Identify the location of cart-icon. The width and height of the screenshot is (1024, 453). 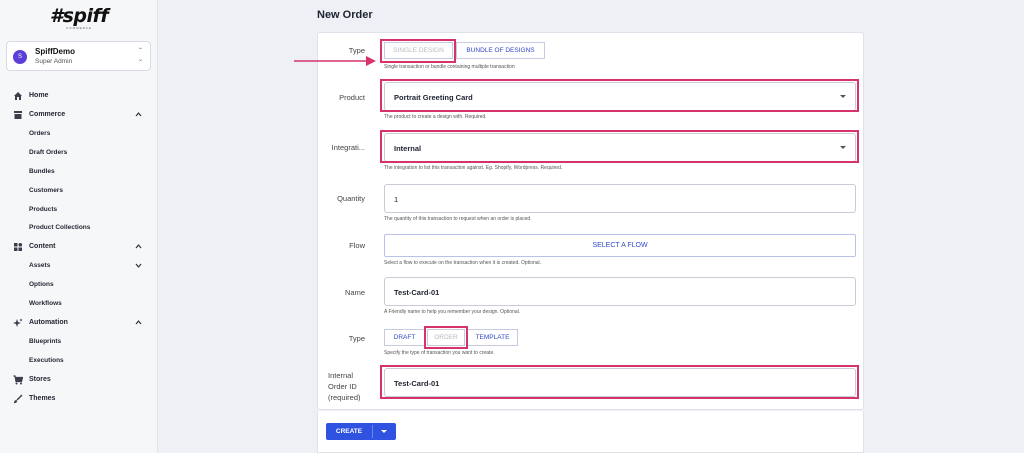
(18, 380).